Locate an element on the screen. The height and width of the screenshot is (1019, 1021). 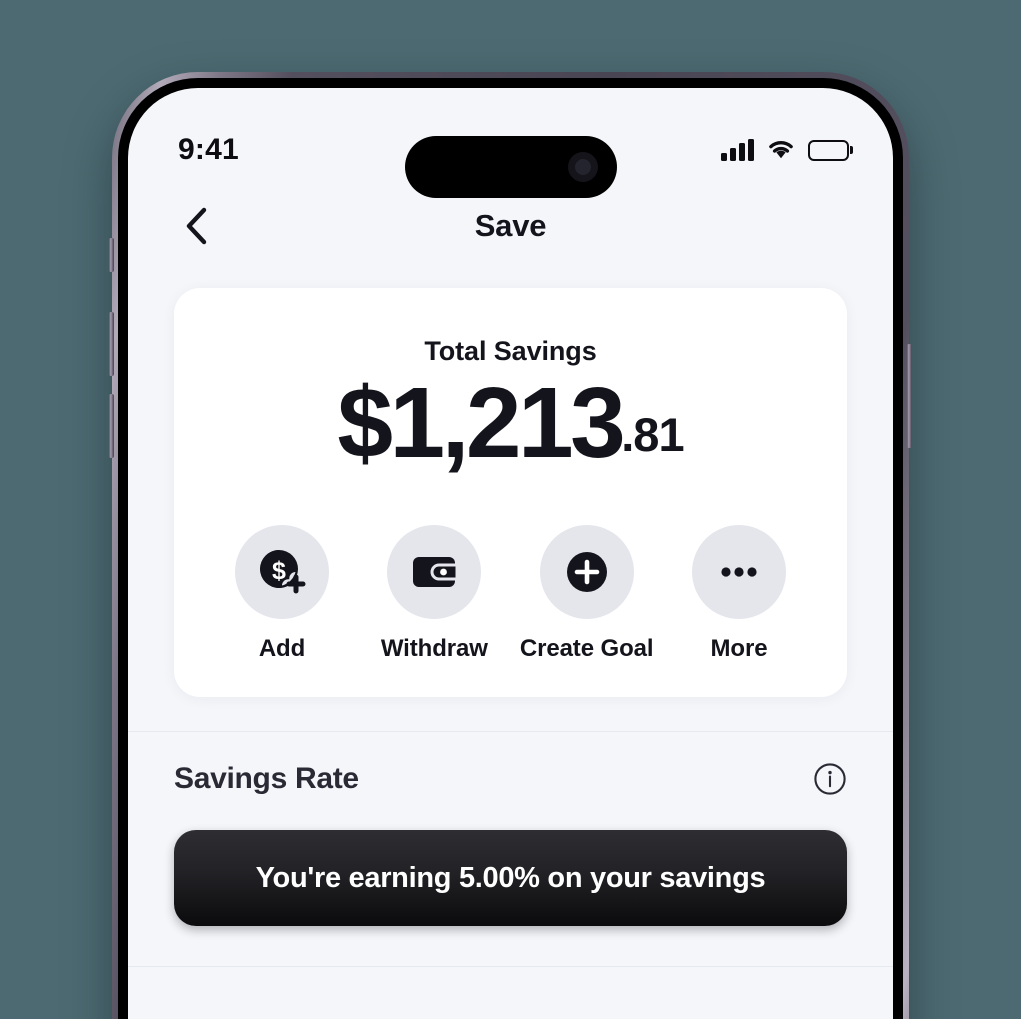
power-button is located at coordinates (909, 396).